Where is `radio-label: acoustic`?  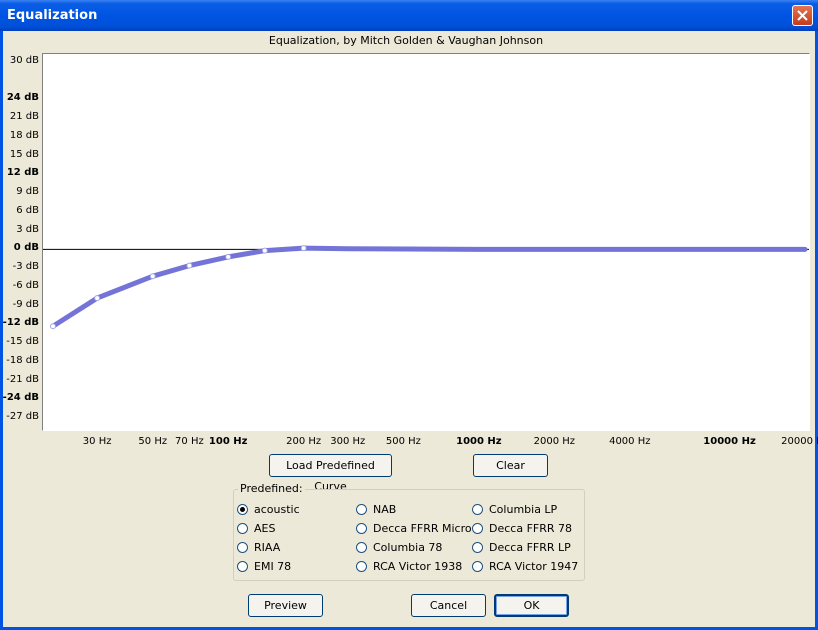
radio-label: acoustic is located at coordinates (277, 509).